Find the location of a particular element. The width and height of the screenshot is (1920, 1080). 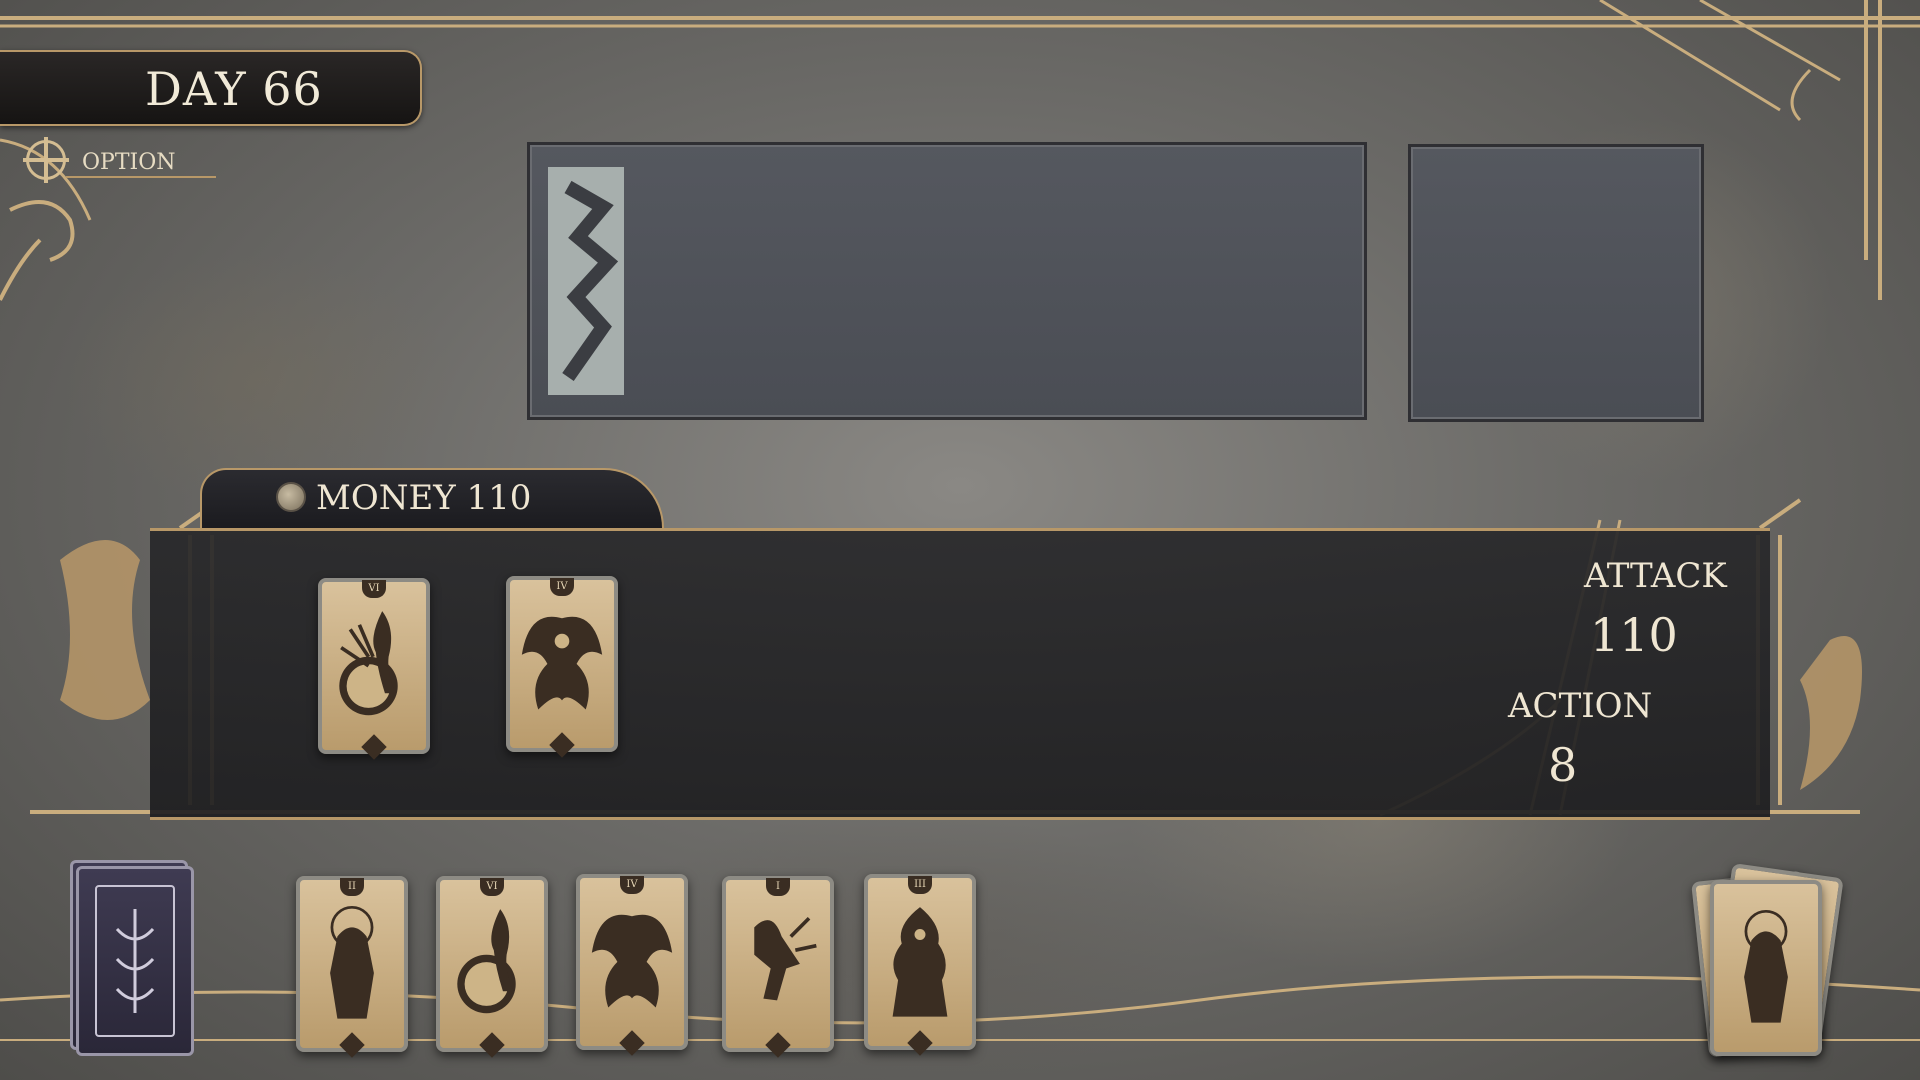

option-label: OPTION is located at coordinates (129, 162).